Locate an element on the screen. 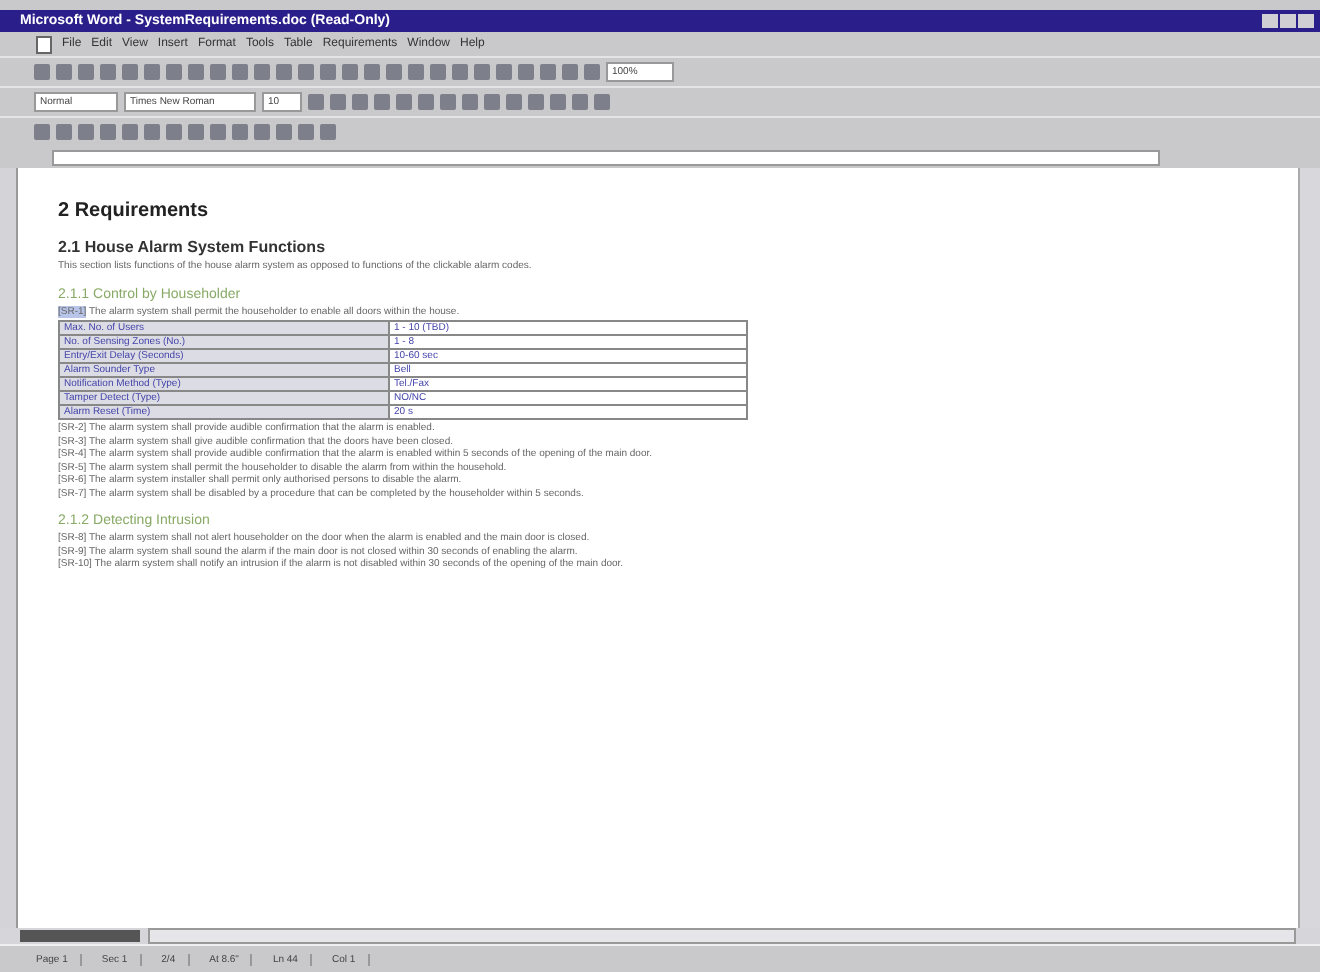  view-buttons is located at coordinates (80, 936).